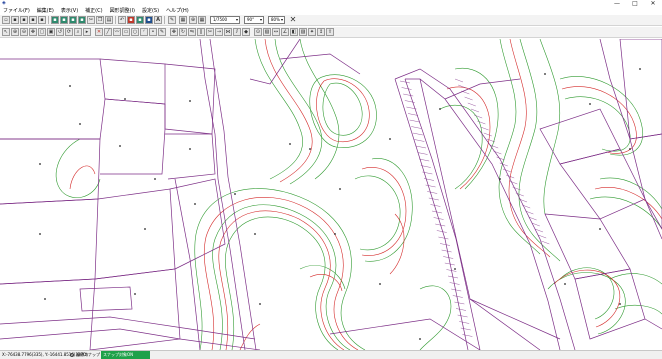  What do you see at coordinates (635, 3) in the screenshot?
I see `maximize-button: □` at bounding box center [635, 3].